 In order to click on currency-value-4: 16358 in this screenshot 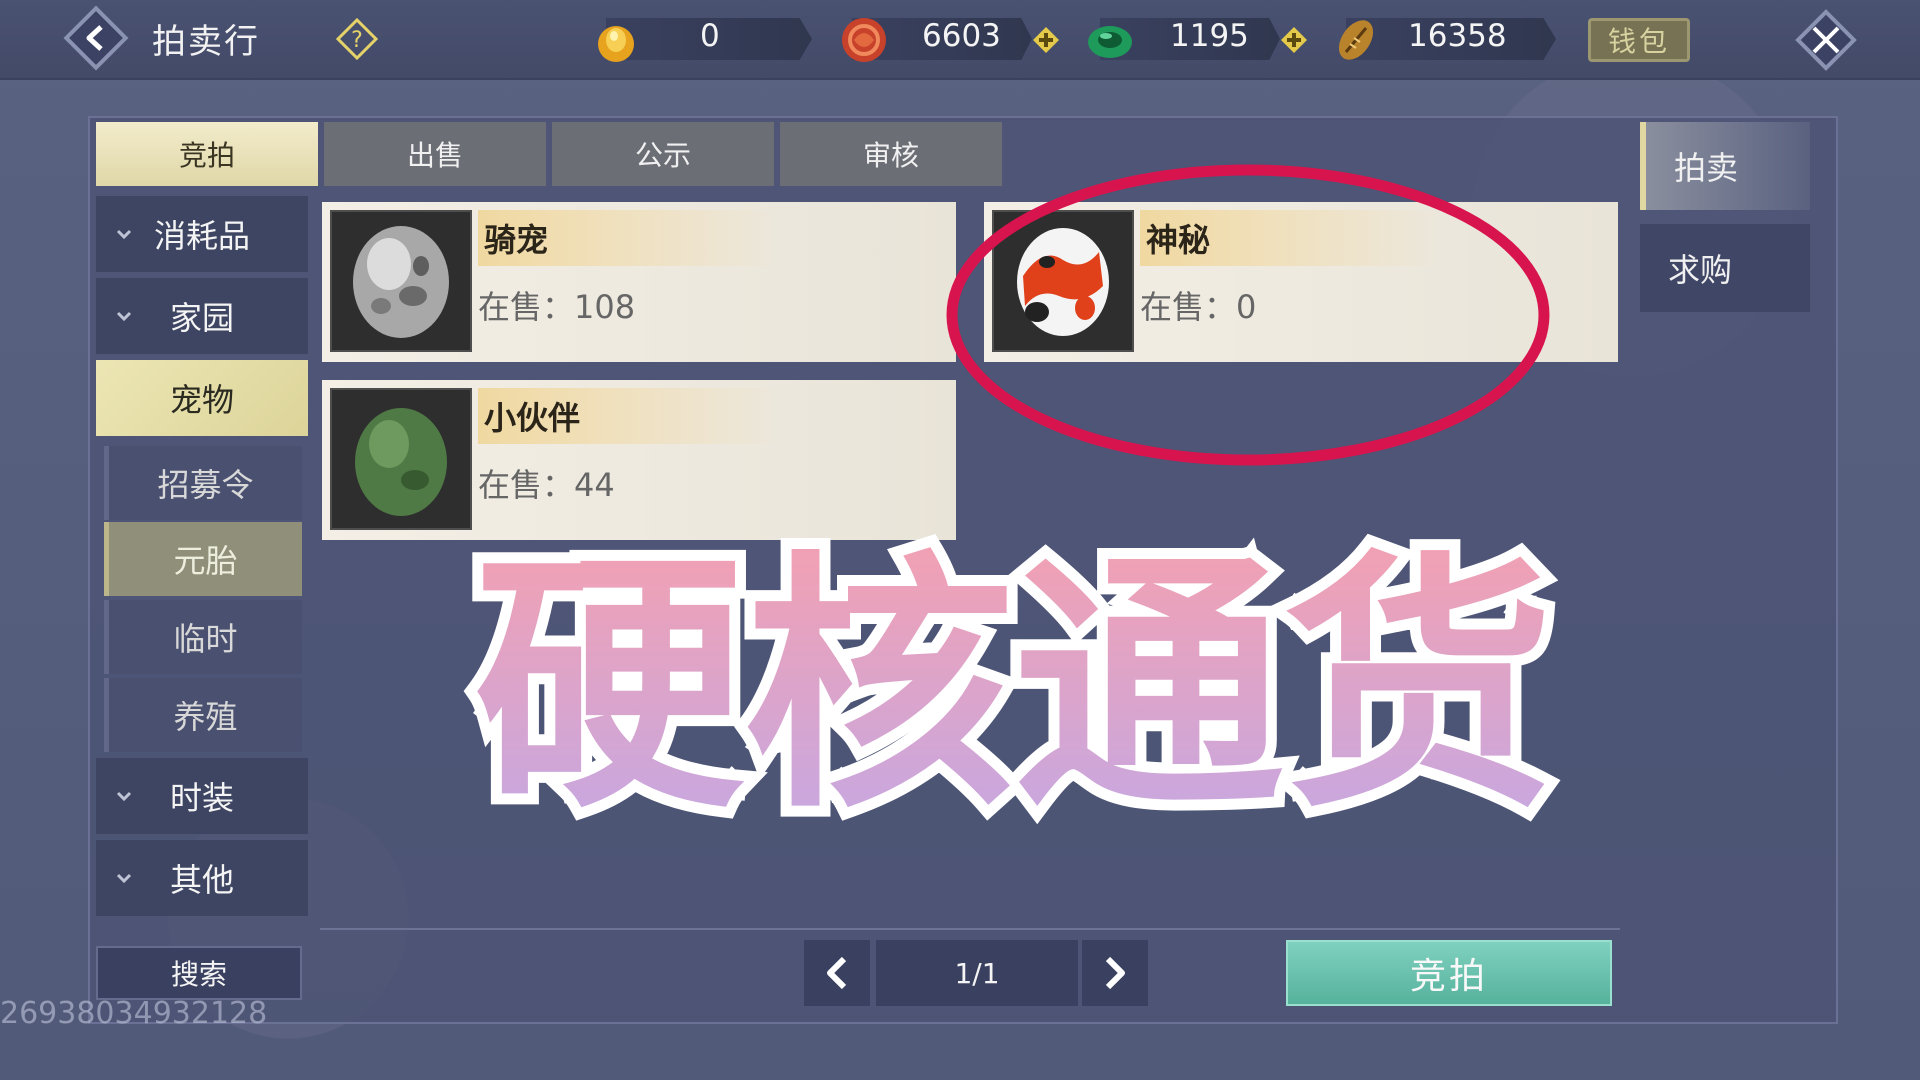, I will do `click(1457, 36)`.